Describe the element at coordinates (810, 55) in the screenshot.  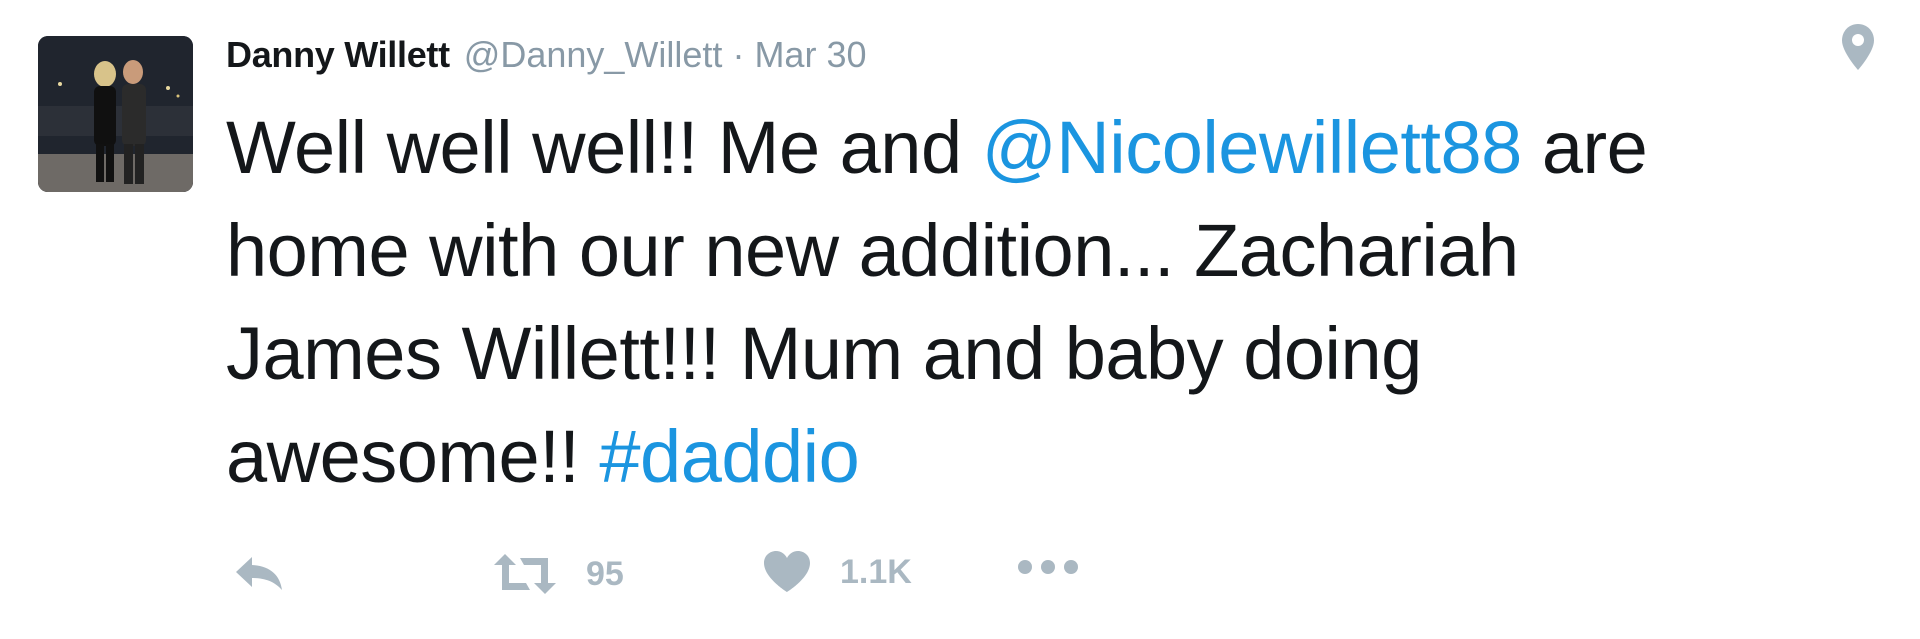
I see `tweet-date: Mar 30` at that location.